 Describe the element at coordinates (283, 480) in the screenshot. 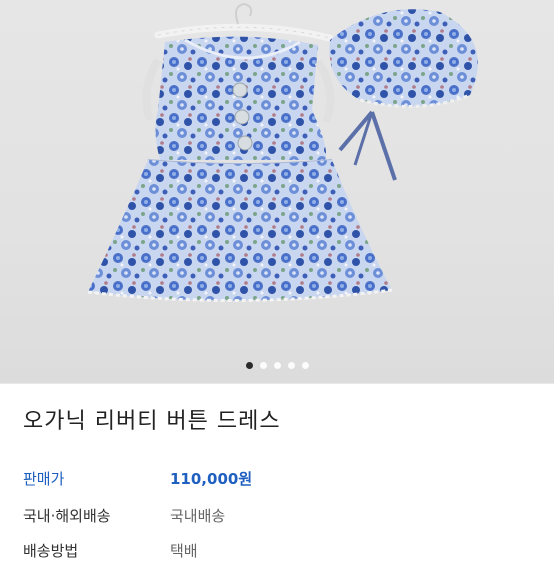

I see `price-row: 판매가 110,000원` at that location.